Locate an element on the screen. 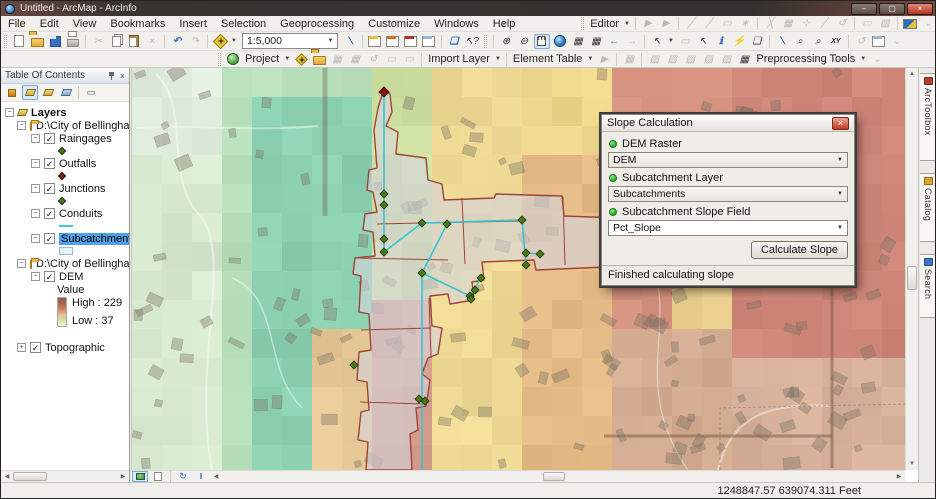 This screenshot has height=499, width=936. combobox-subcatchment-layer: Subcatchments ▼ is located at coordinates (728, 194).